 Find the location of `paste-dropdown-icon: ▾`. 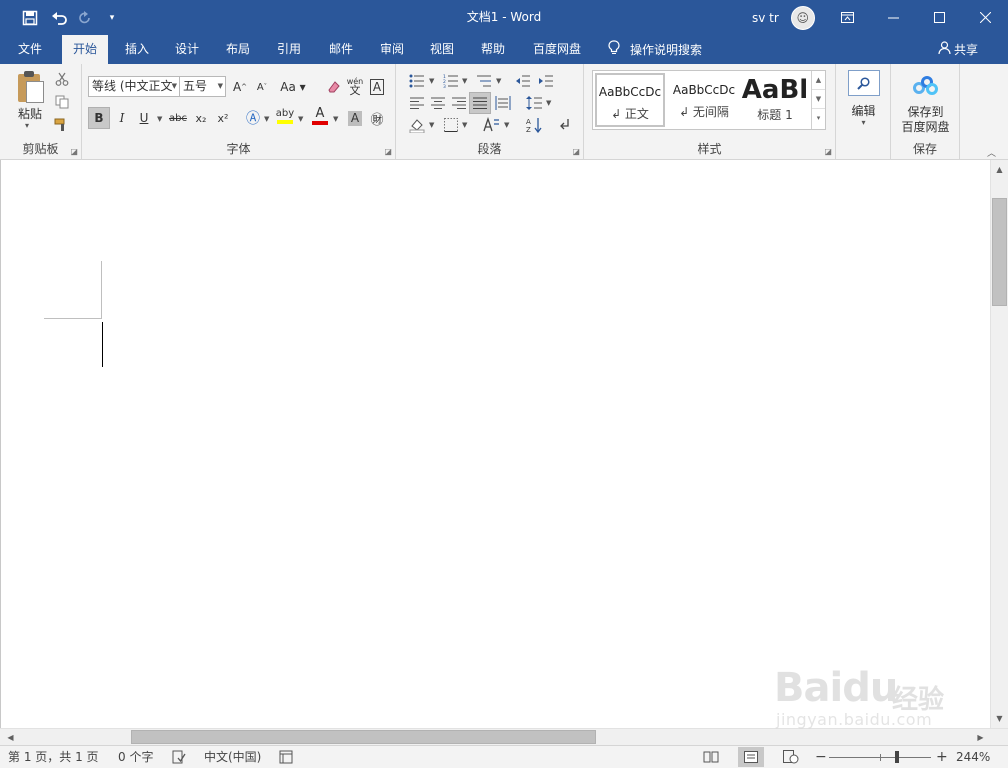

paste-dropdown-icon: ▾ is located at coordinates (27, 125).